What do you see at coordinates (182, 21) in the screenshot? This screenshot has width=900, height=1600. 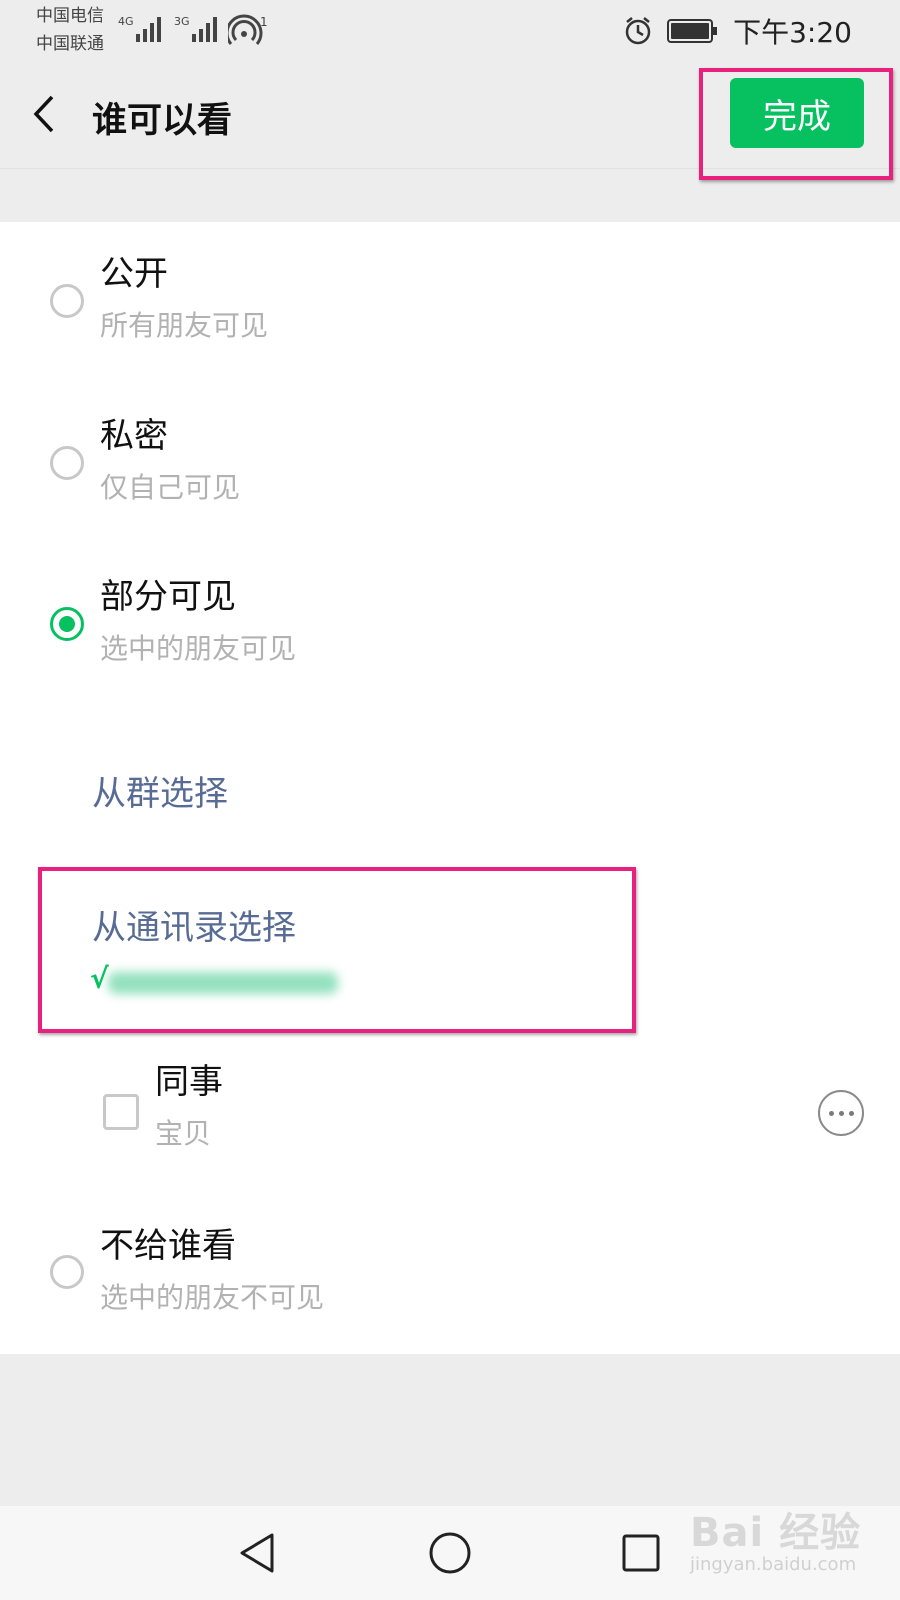 I see `network-3g-label: 3G` at bounding box center [182, 21].